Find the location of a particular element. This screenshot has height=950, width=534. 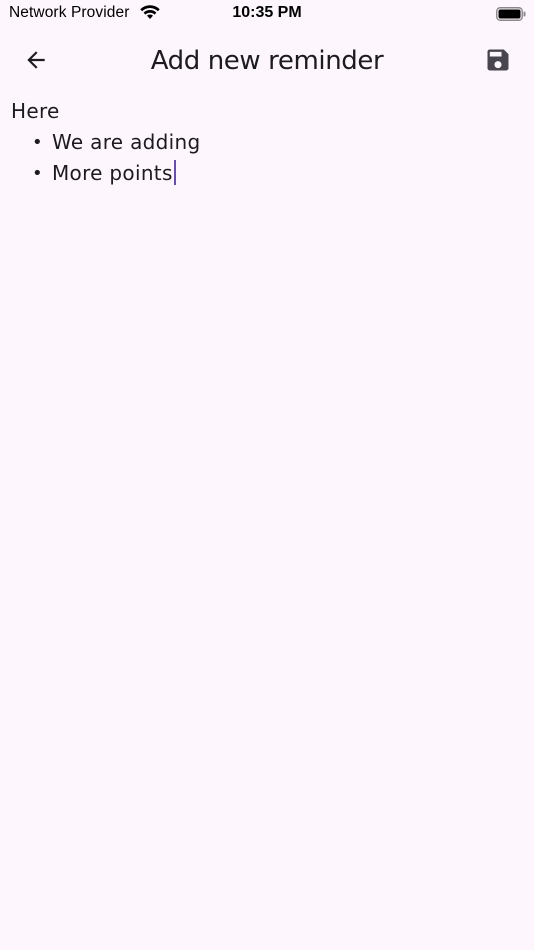

list-item-text: We are adding is located at coordinates (126, 142).